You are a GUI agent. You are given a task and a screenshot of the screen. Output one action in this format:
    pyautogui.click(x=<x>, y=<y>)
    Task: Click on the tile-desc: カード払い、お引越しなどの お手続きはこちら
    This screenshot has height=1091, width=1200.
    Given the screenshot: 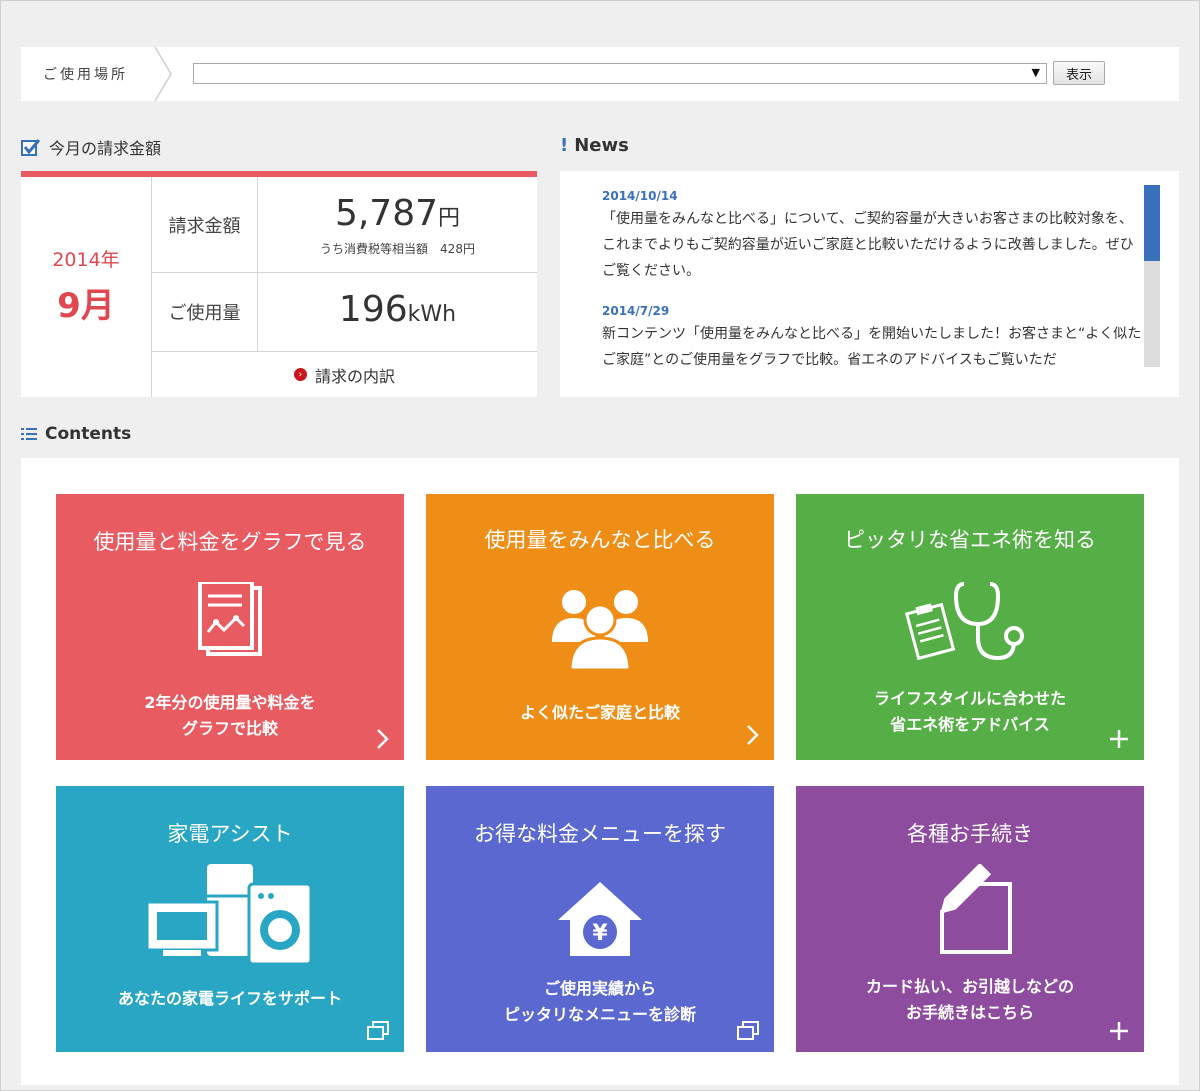 What is the action you would take?
    pyautogui.click(x=970, y=1000)
    